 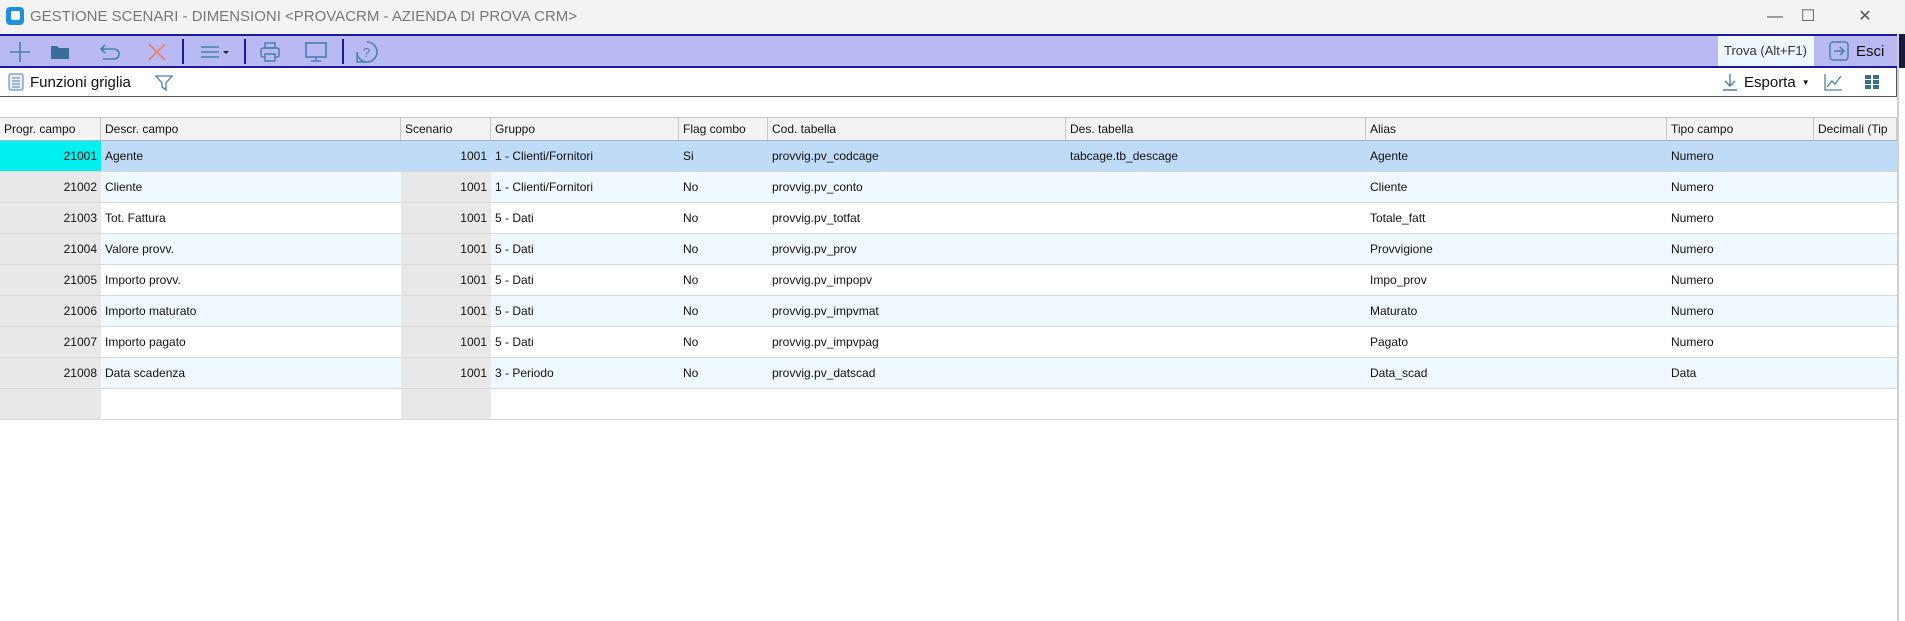 What do you see at coordinates (164, 83) in the screenshot?
I see `filter-icon` at bounding box center [164, 83].